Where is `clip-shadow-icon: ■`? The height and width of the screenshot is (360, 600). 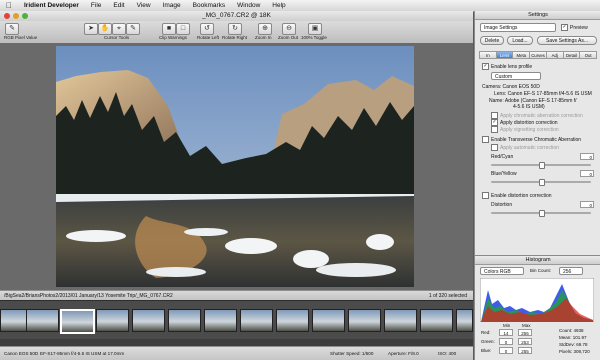 clip-shadow-icon: ■ is located at coordinates (169, 29).